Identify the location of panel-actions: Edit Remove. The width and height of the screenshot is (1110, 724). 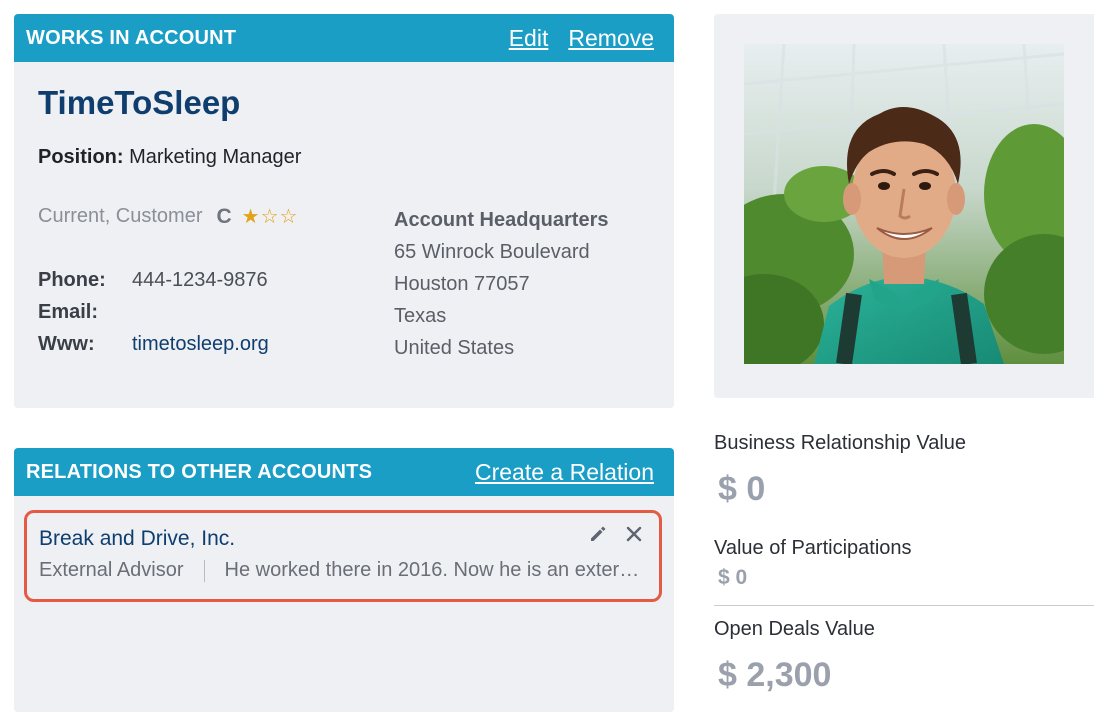
(581, 38).